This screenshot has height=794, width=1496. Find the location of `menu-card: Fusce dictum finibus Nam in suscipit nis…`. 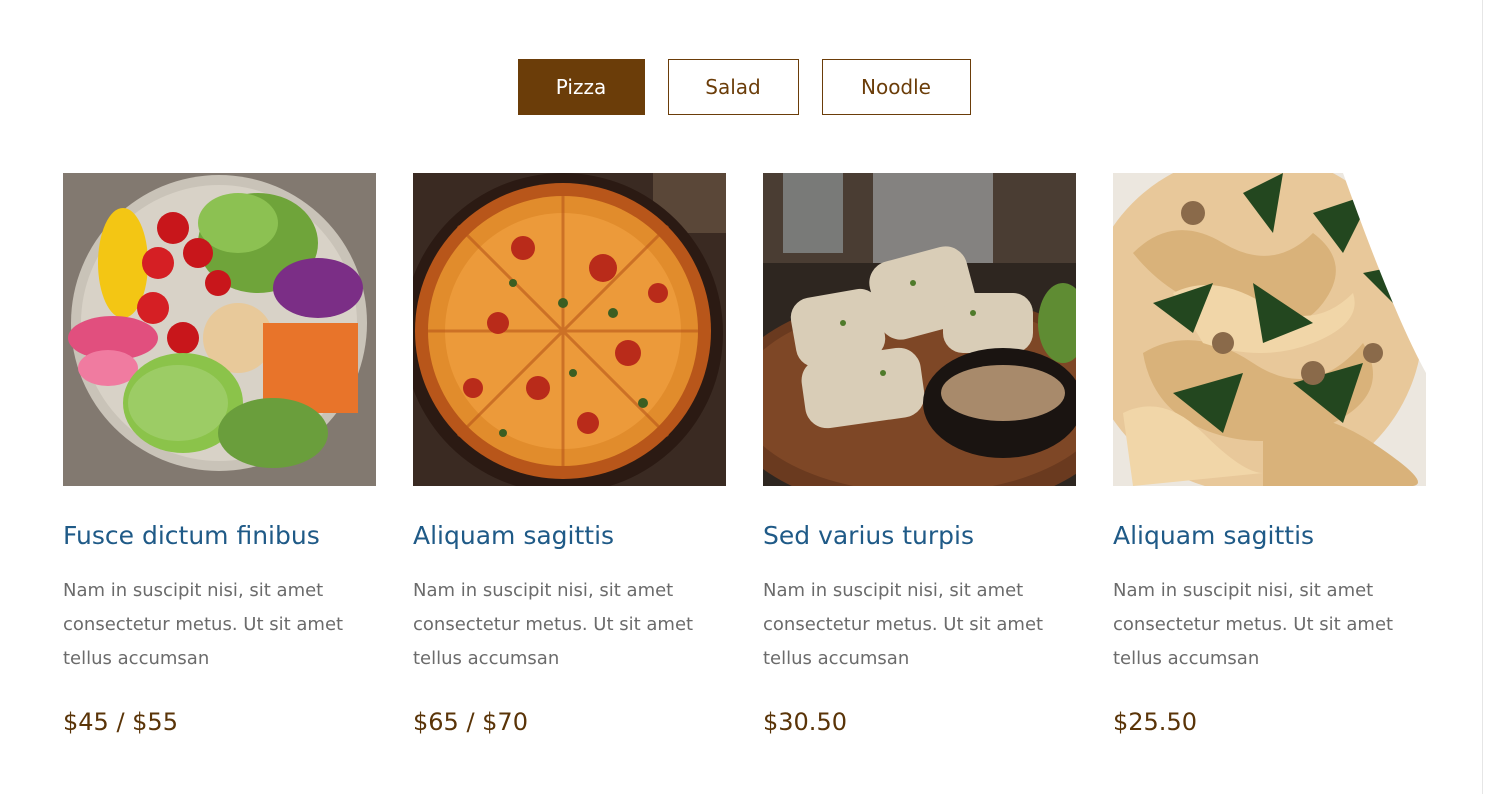

menu-card: Fusce dictum finibus Nam in suscipit nis… is located at coordinates (219, 455).